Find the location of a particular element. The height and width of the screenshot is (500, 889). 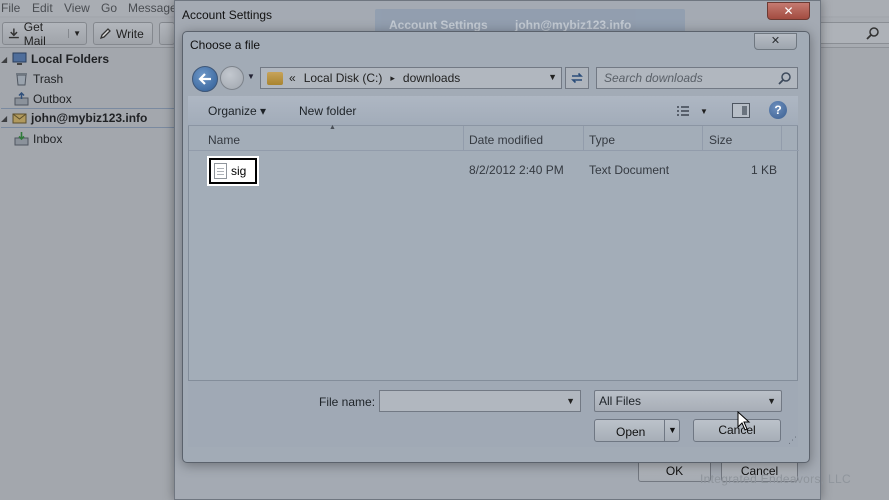

tree-trash: Trash is located at coordinates (102, 79).